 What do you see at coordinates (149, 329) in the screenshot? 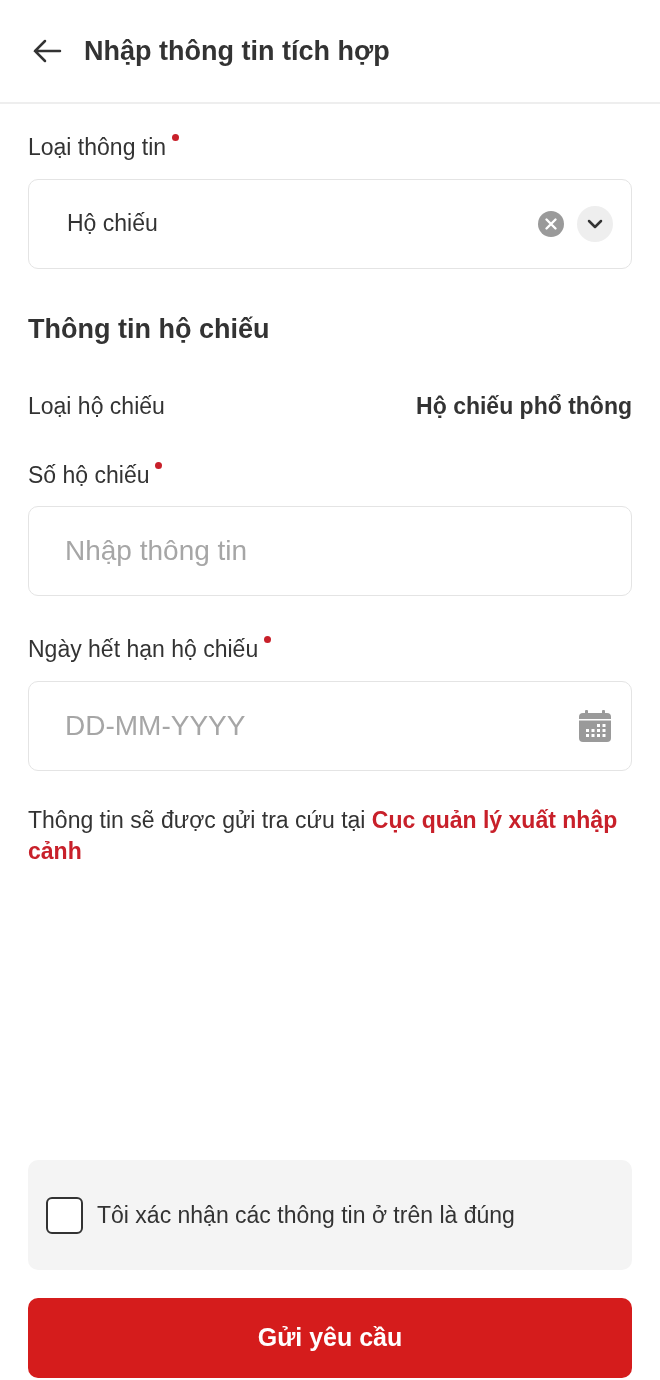
I see `section-heading: Thông tin hộ chiếu` at bounding box center [149, 329].